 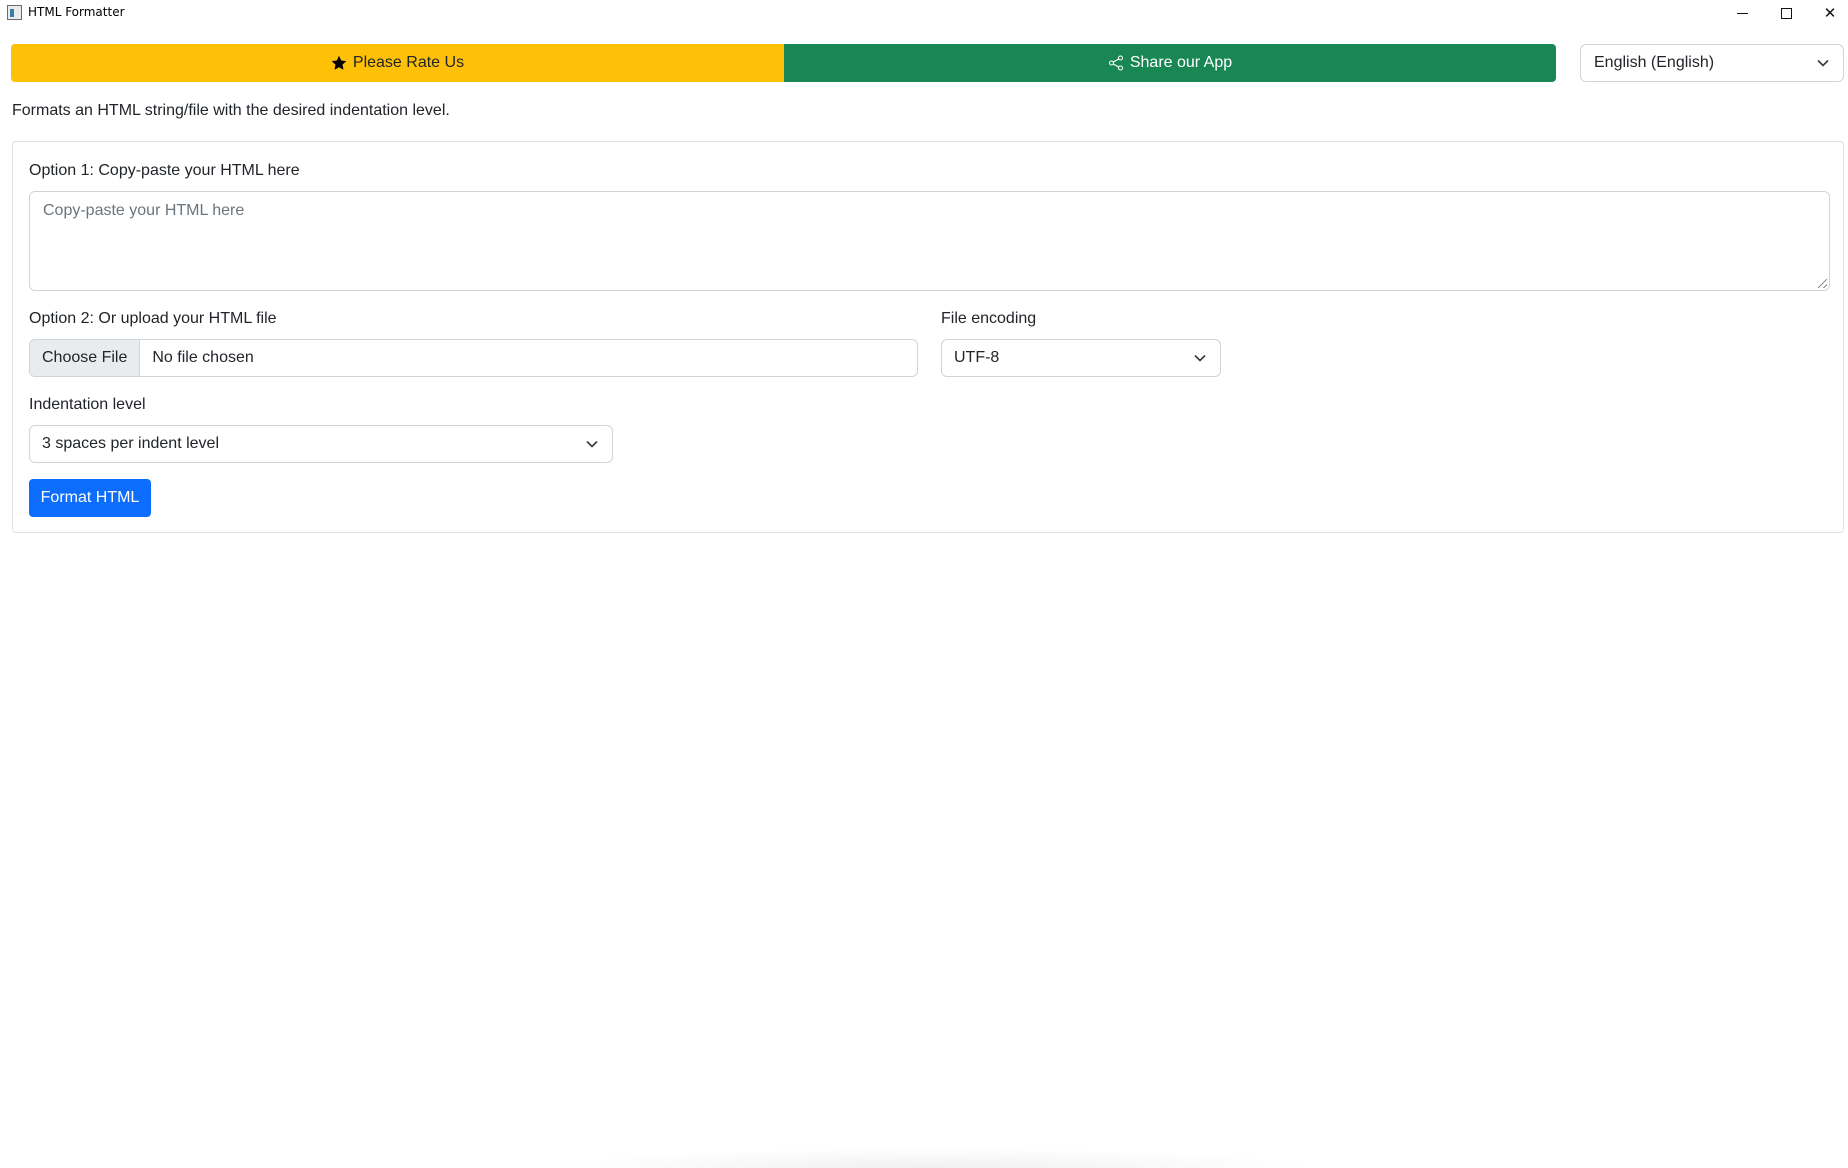 What do you see at coordinates (130, 443) in the screenshot?
I see `indentation-selected-value: 3 spaces per indent level` at bounding box center [130, 443].